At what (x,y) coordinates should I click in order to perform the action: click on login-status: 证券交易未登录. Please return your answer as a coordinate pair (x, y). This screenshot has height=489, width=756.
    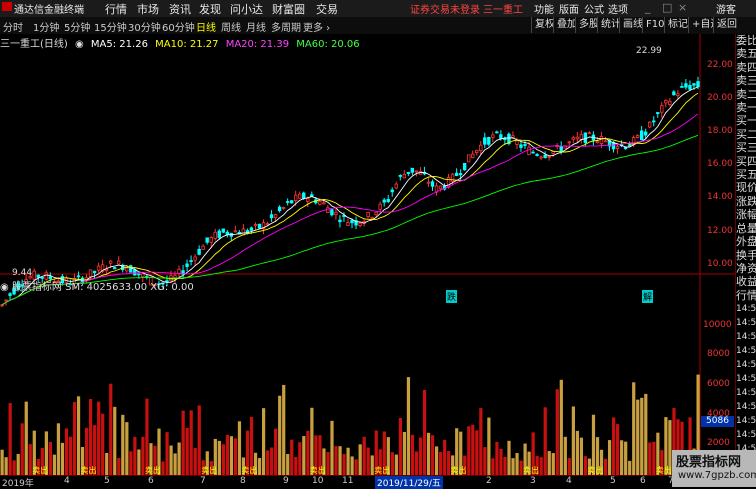
    Looking at the image, I should click on (445, 8).